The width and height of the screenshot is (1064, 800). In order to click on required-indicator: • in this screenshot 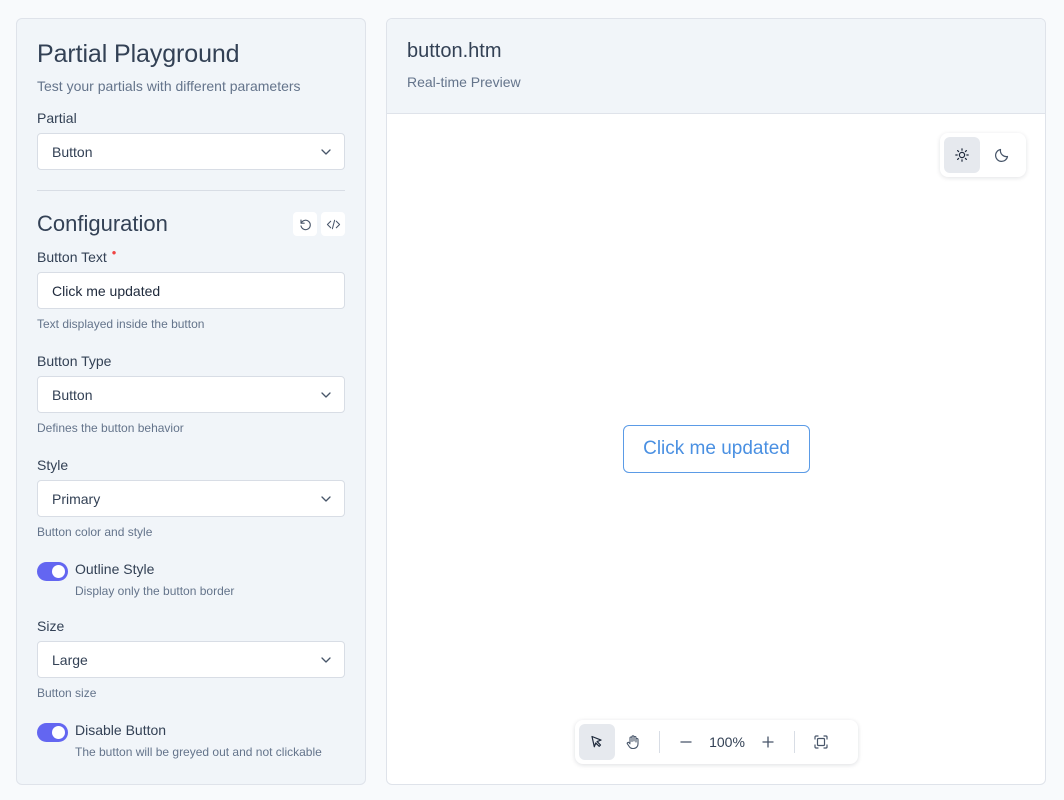, I will do `click(114, 252)`.